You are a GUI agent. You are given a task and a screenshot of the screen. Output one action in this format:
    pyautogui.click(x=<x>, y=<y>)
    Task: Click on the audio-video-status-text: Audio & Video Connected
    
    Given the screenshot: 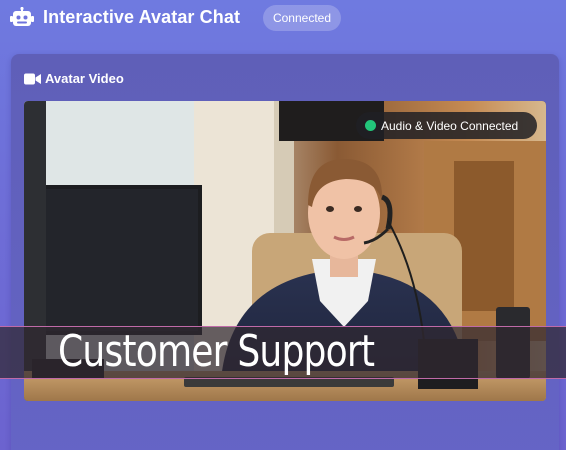 What is the action you would take?
    pyautogui.click(x=450, y=125)
    